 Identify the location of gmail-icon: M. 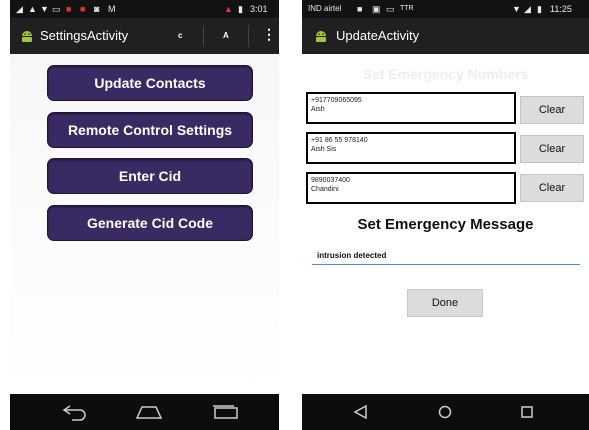
(112, 9).